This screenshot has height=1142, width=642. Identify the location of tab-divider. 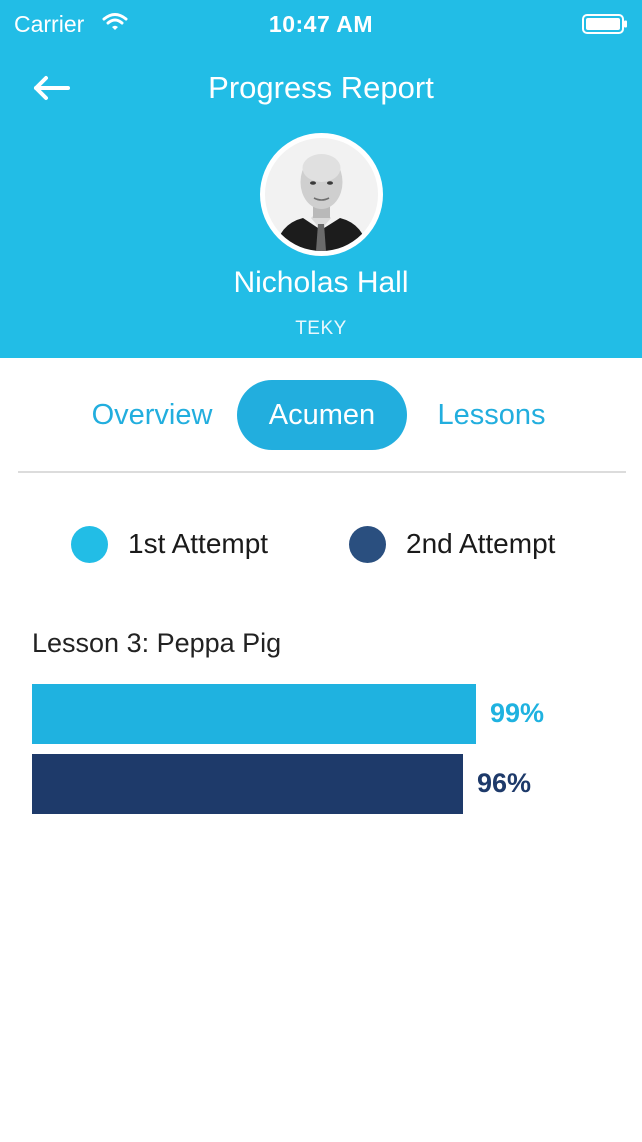
(322, 472).